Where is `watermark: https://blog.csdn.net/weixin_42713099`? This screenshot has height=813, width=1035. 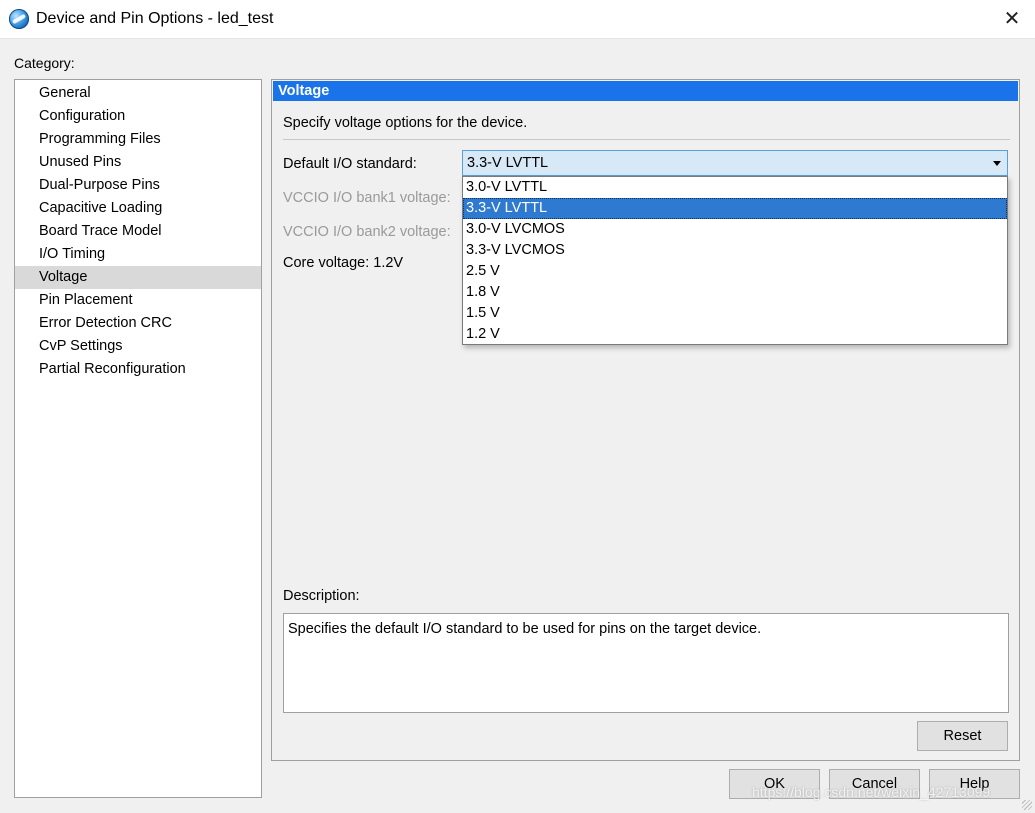
watermark: https://blog.csdn.net/weixin_42713099 is located at coordinates (871, 792).